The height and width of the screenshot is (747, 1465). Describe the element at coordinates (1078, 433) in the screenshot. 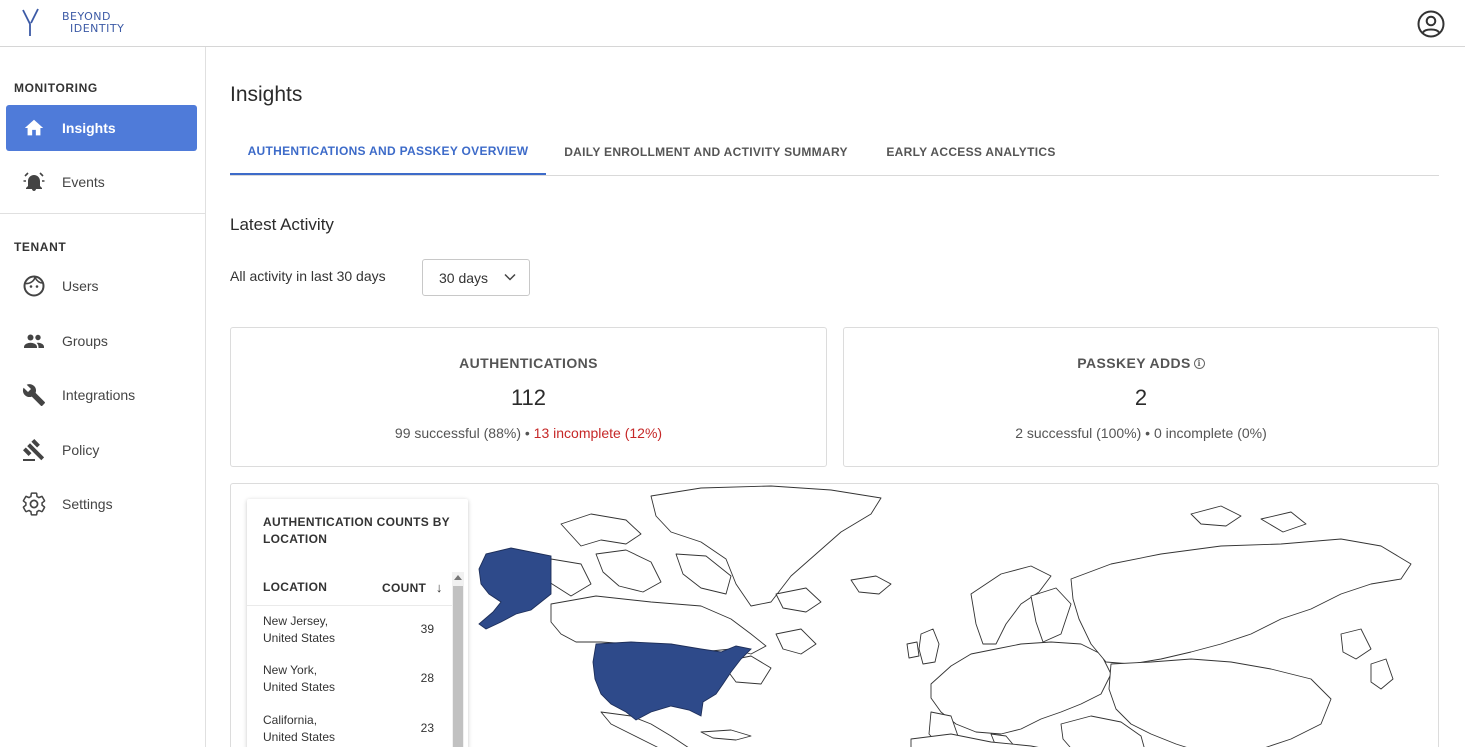

I see `passkey-adds-successful: 2 successful (100%)` at that location.